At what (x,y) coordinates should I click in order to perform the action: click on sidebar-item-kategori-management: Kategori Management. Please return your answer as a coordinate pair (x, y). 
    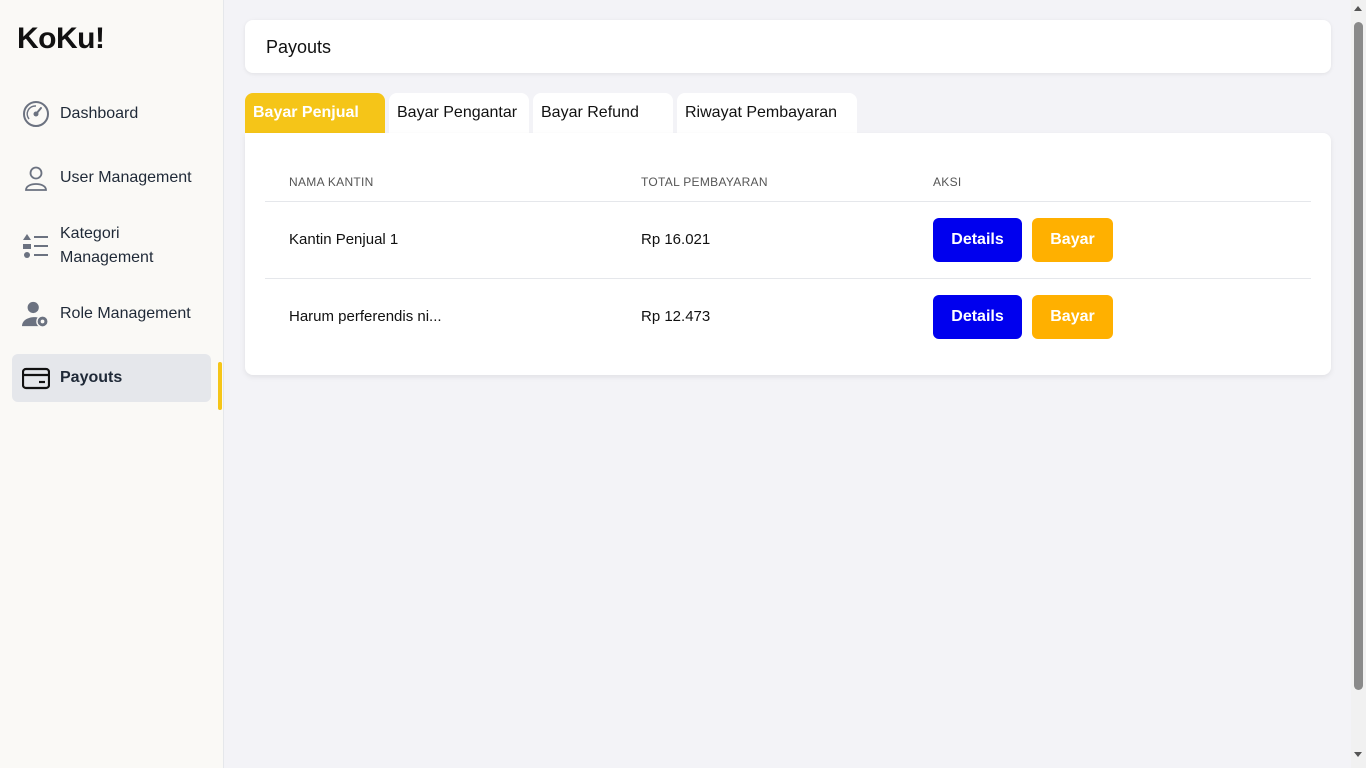
    Looking at the image, I should click on (111, 246).